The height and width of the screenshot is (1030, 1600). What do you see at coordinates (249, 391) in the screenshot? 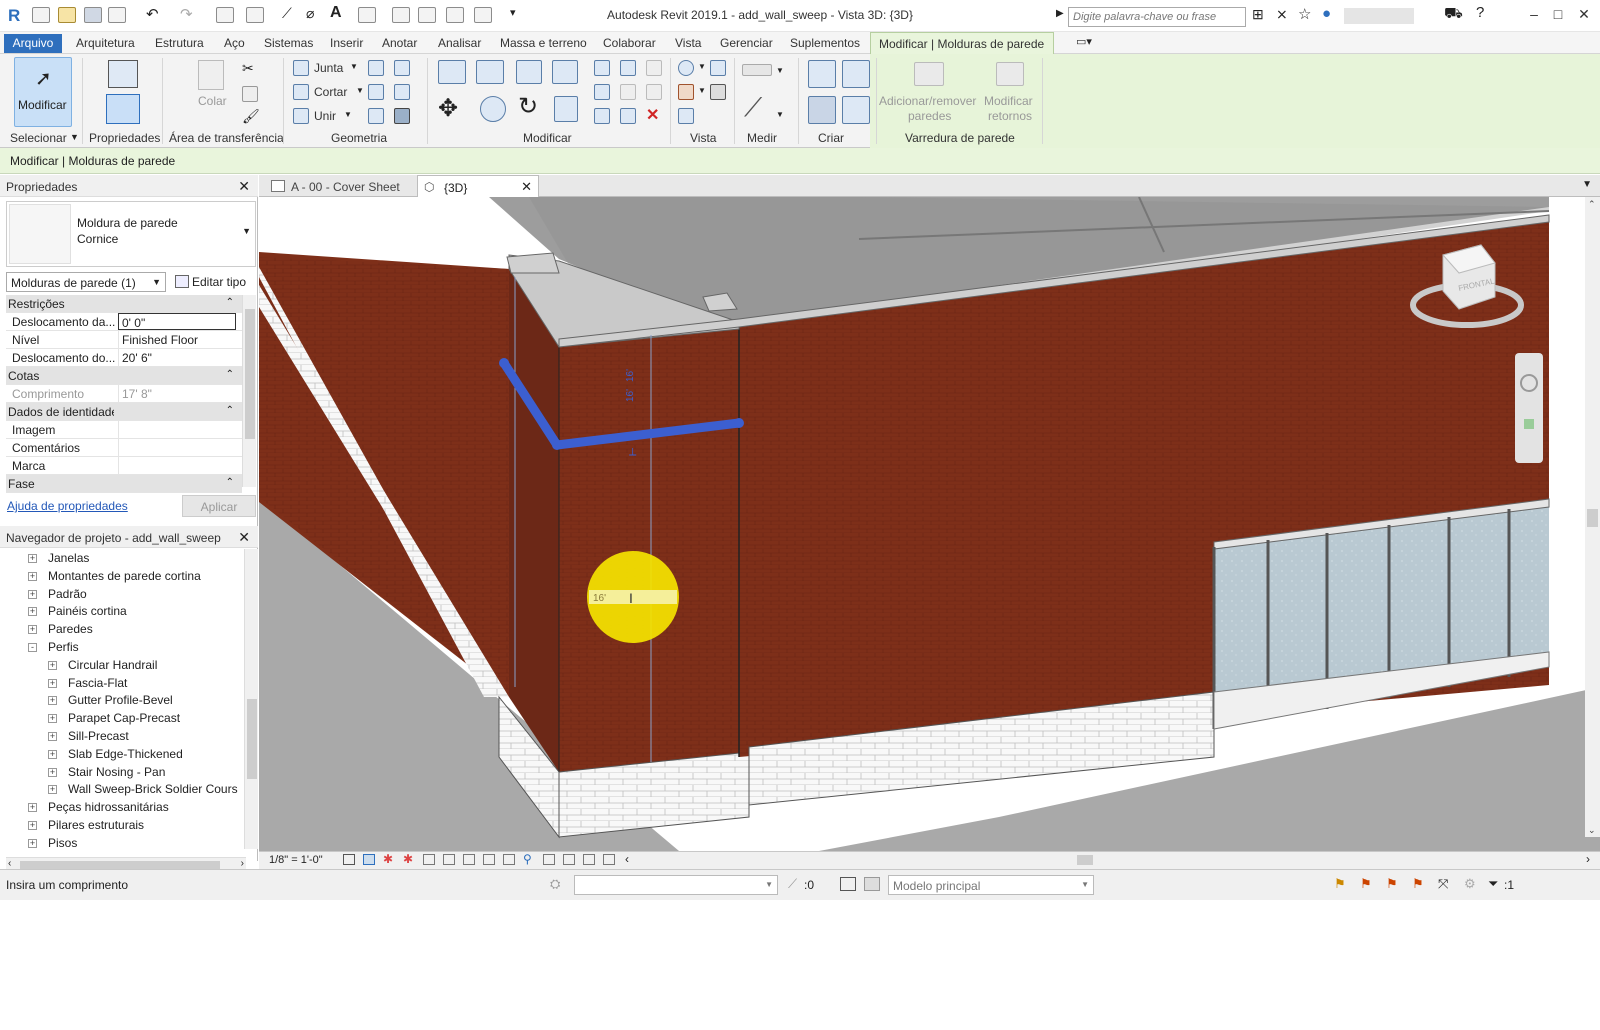
I see `properties-scrollbar` at bounding box center [249, 391].